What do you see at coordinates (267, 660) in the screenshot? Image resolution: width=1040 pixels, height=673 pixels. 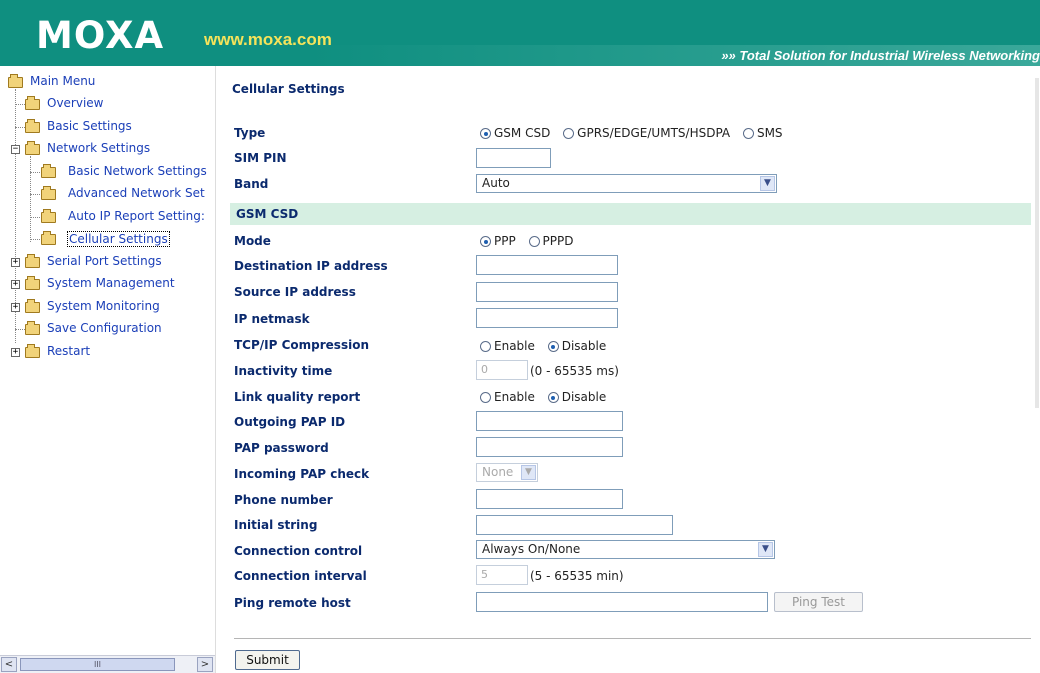 I see `submit-button: Submit` at bounding box center [267, 660].